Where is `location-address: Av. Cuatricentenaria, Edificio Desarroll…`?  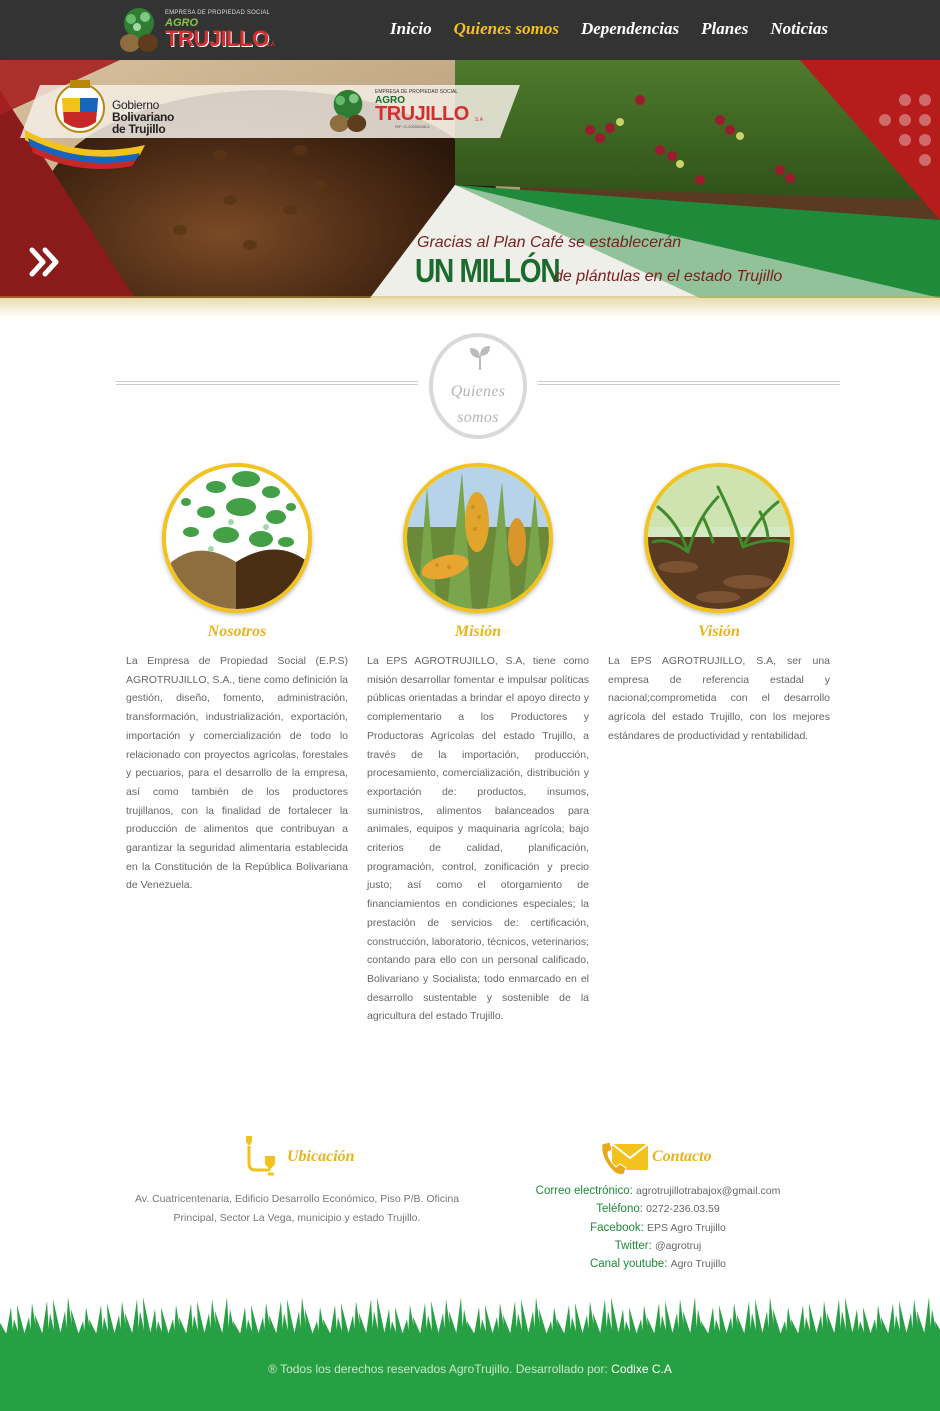 location-address: Av. Cuatricentenaria, Edificio Desarroll… is located at coordinates (297, 1208).